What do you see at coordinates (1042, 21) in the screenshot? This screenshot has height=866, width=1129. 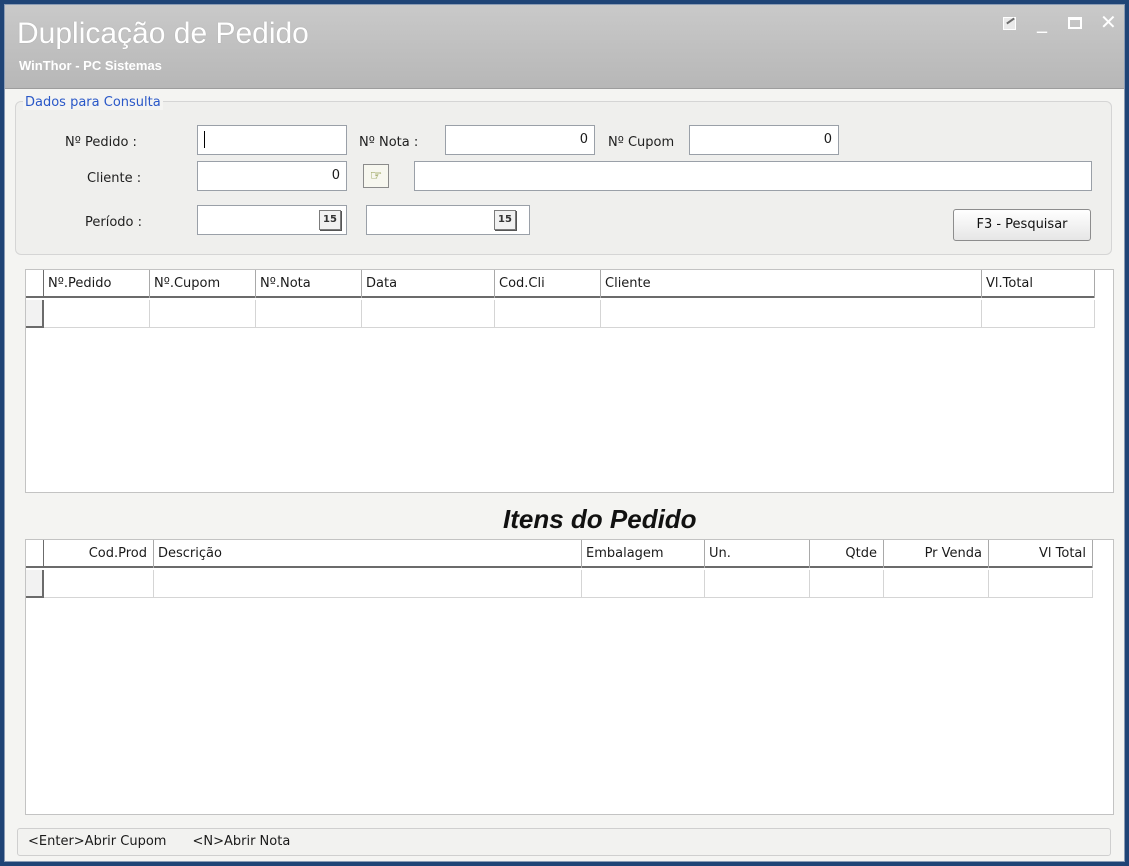 I see `minimize-button: _` at bounding box center [1042, 21].